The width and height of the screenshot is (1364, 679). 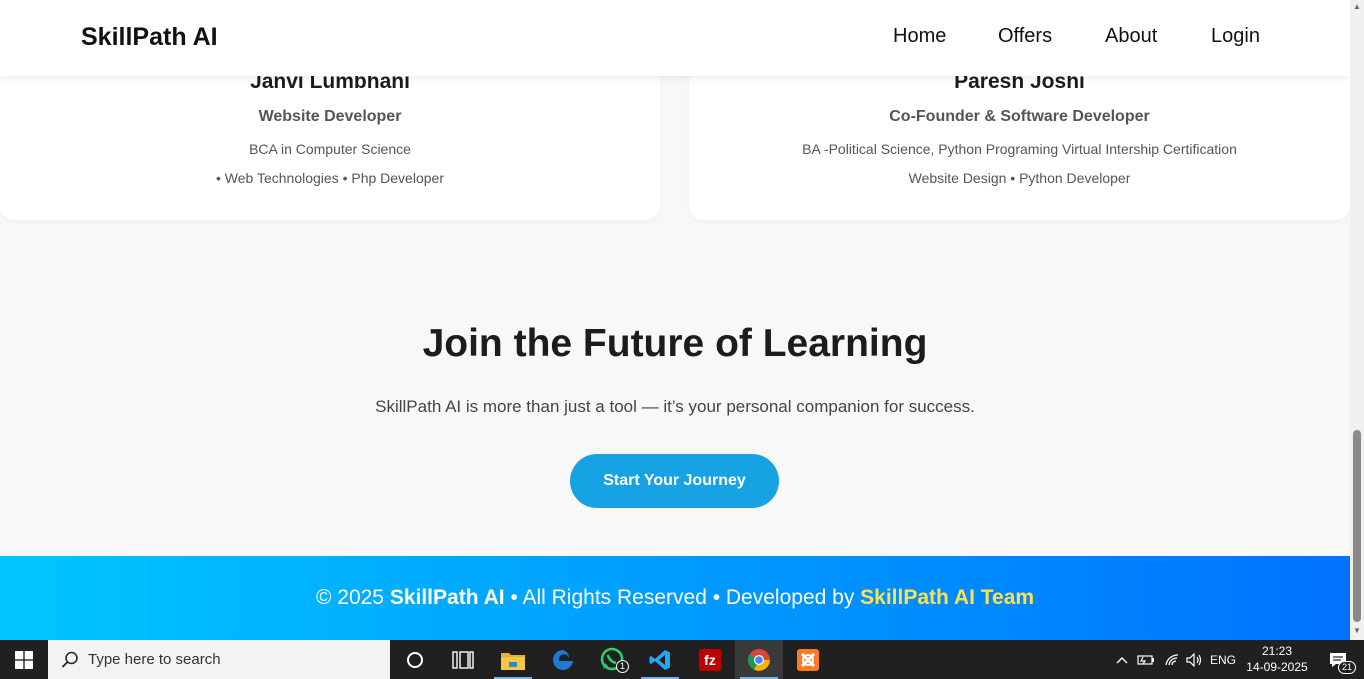 I want to click on speaker-icon, so click(x=1194, y=659).